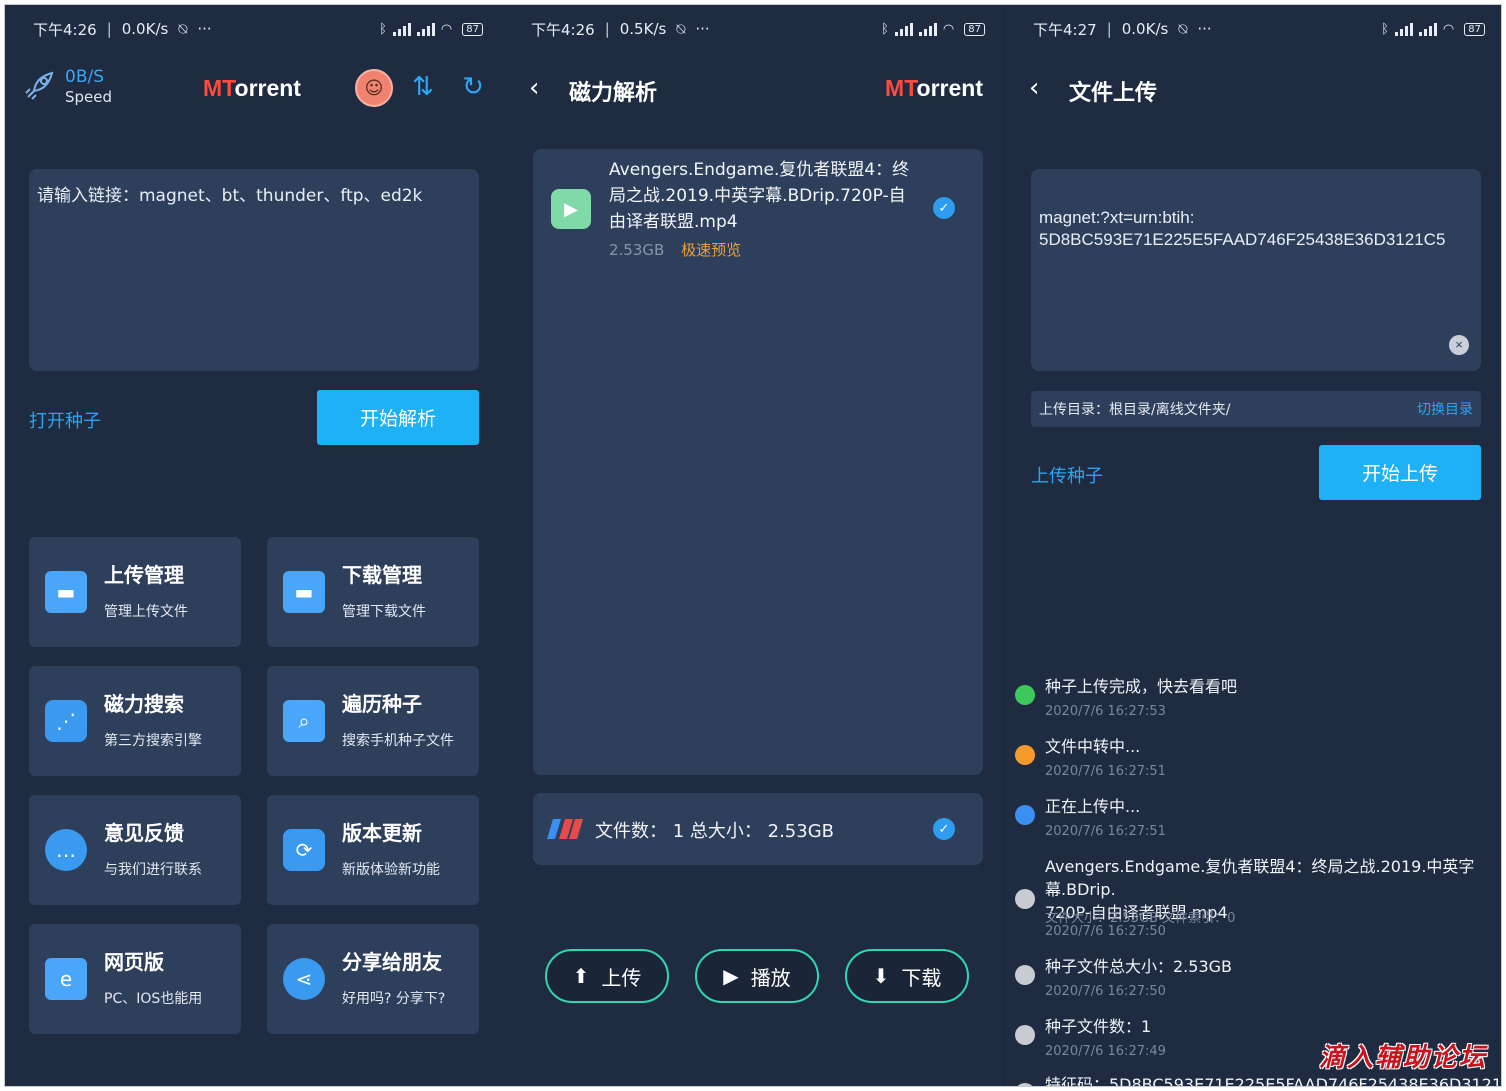 Image resolution: width=1506 pixels, height=1091 pixels. What do you see at coordinates (757, 976) in the screenshot?
I see `play-button: ▶ 播放` at bounding box center [757, 976].